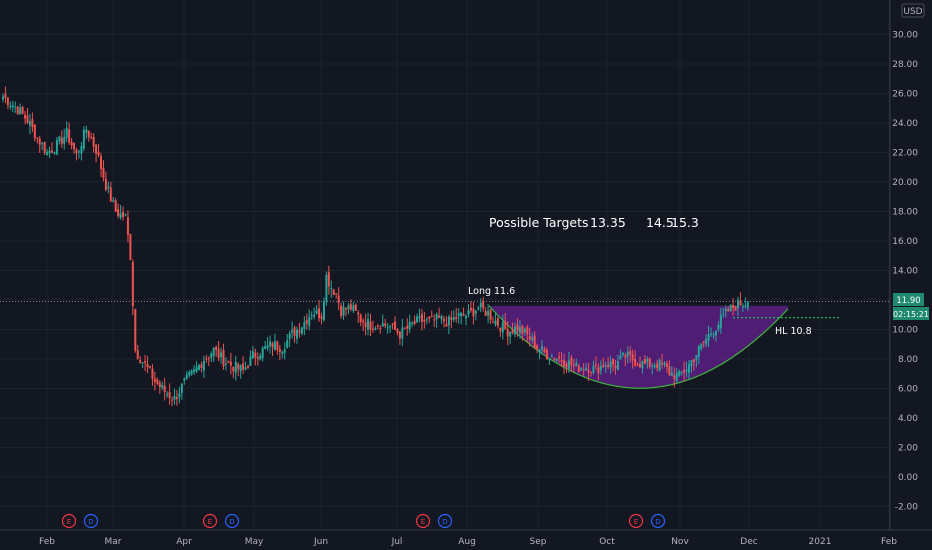 The height and width of the screenshot is (550, 932). Describe the element at coordinates (660, 222) in the screenshot. I see `target-2: 14.5` at that location.